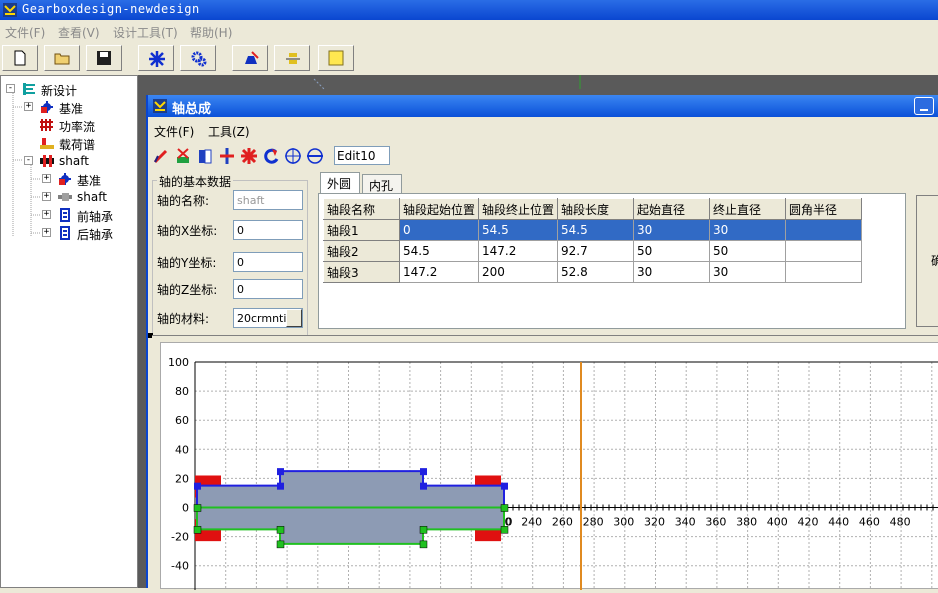 Image resolution: width=938 pixels, height=593 pixels. I want to click on tree-node: 载荷谱, so click(69, 143).